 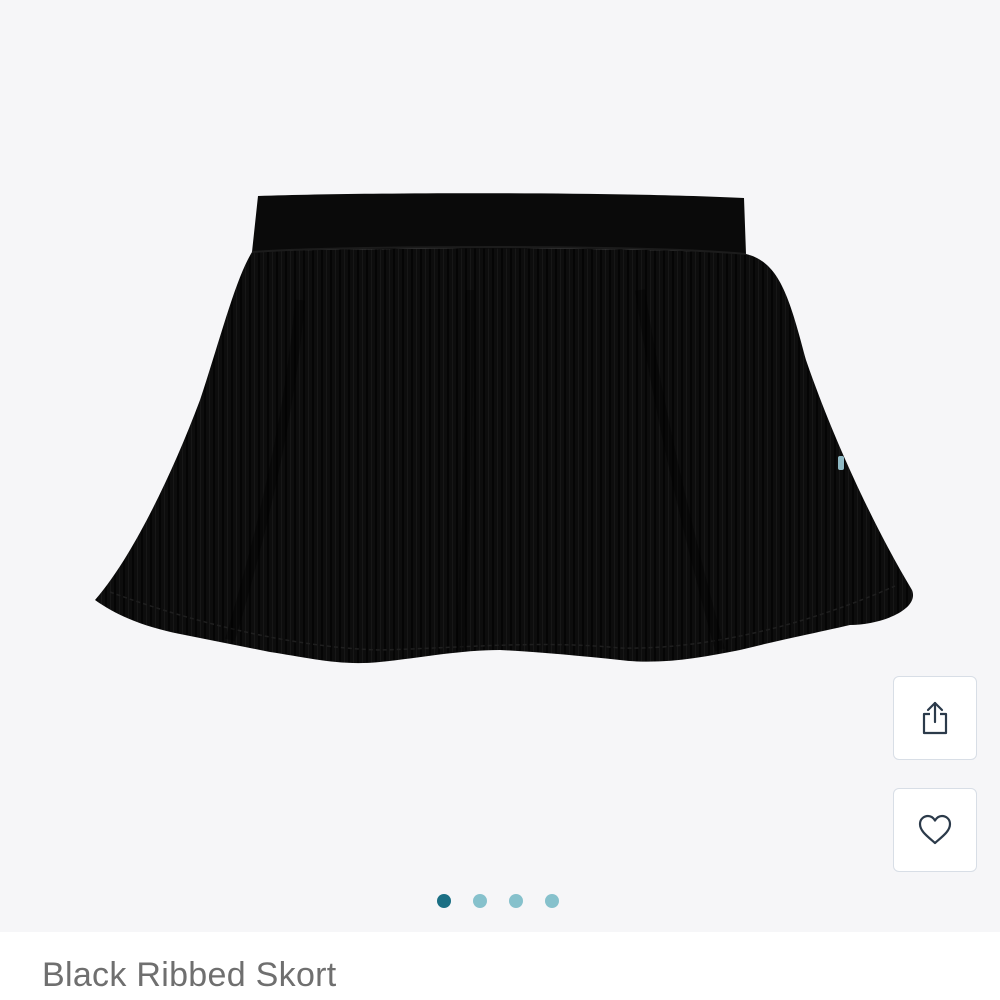 What do you see at coordinates (499, 223) in the screenshot?
I see `skirt-waistband` at bounding box center [499, 223].